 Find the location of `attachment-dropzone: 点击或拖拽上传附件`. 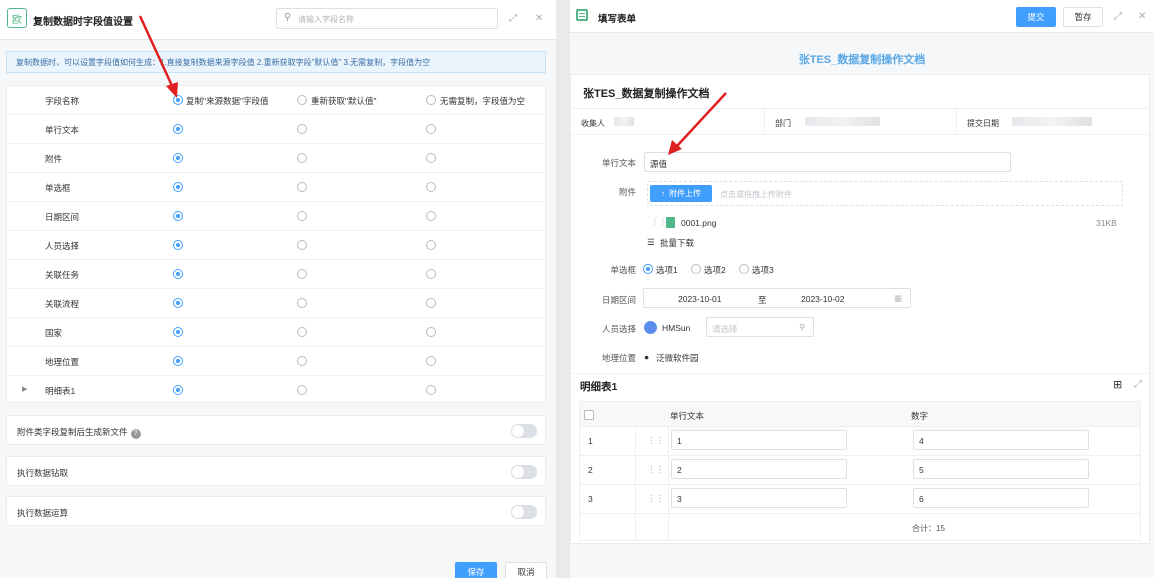

attachment-dropzone: 点击或拖拽上传附件 is located at coordinates (885, 193).